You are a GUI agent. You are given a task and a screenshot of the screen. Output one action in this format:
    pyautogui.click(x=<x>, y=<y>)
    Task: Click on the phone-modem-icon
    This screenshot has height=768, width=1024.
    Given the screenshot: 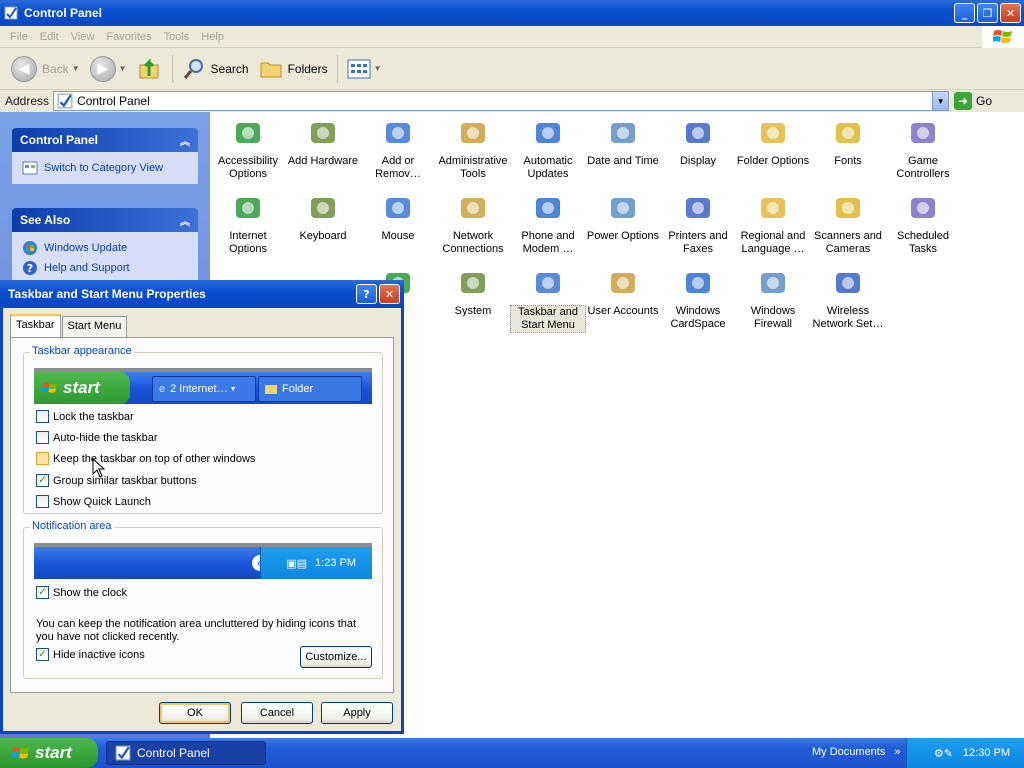 What is the action you would take?
    pyautogui.click(x=548, y=208)
    